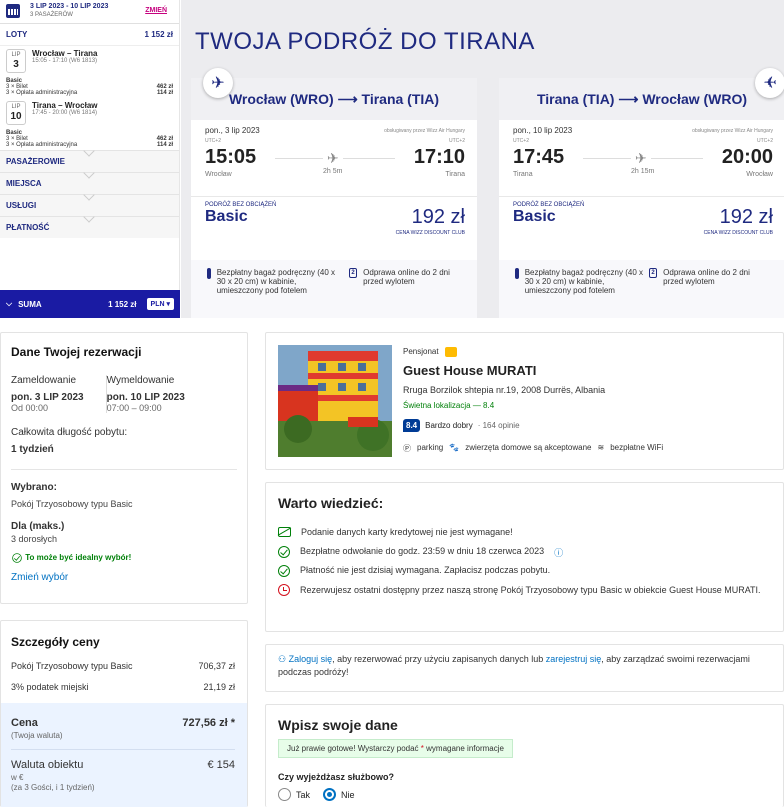 This screenshot has width=784, height=807. What do you see at coordinates (330, 794) in the screenshot?
I see `radio-no` at bounding box center [330, 794].